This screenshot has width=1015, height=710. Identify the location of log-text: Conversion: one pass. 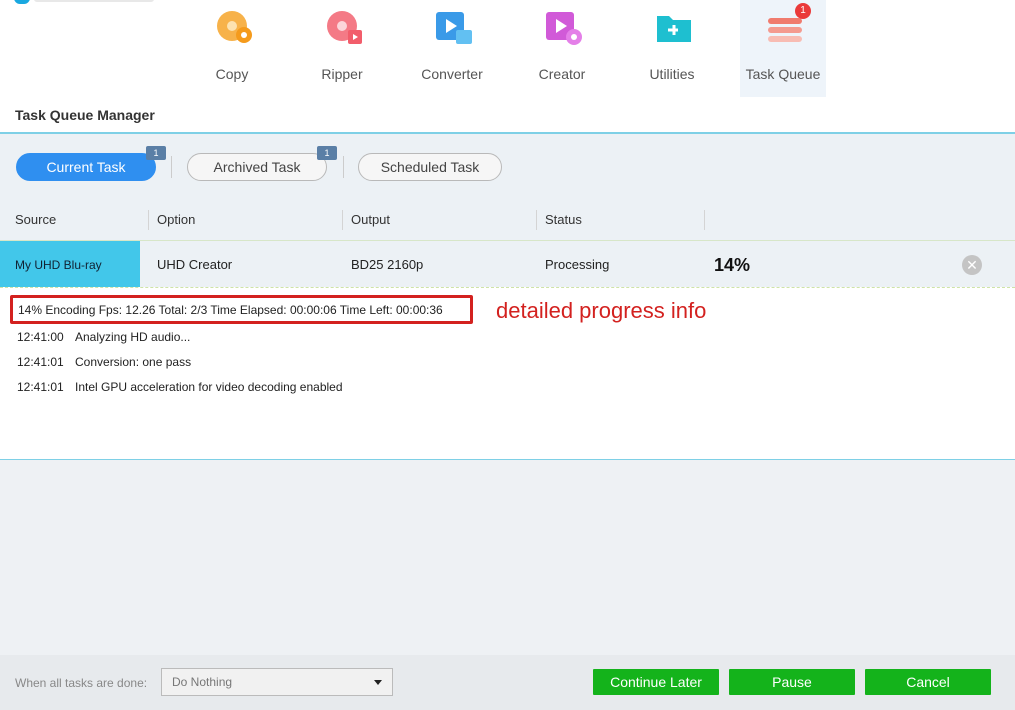
(133, 362).